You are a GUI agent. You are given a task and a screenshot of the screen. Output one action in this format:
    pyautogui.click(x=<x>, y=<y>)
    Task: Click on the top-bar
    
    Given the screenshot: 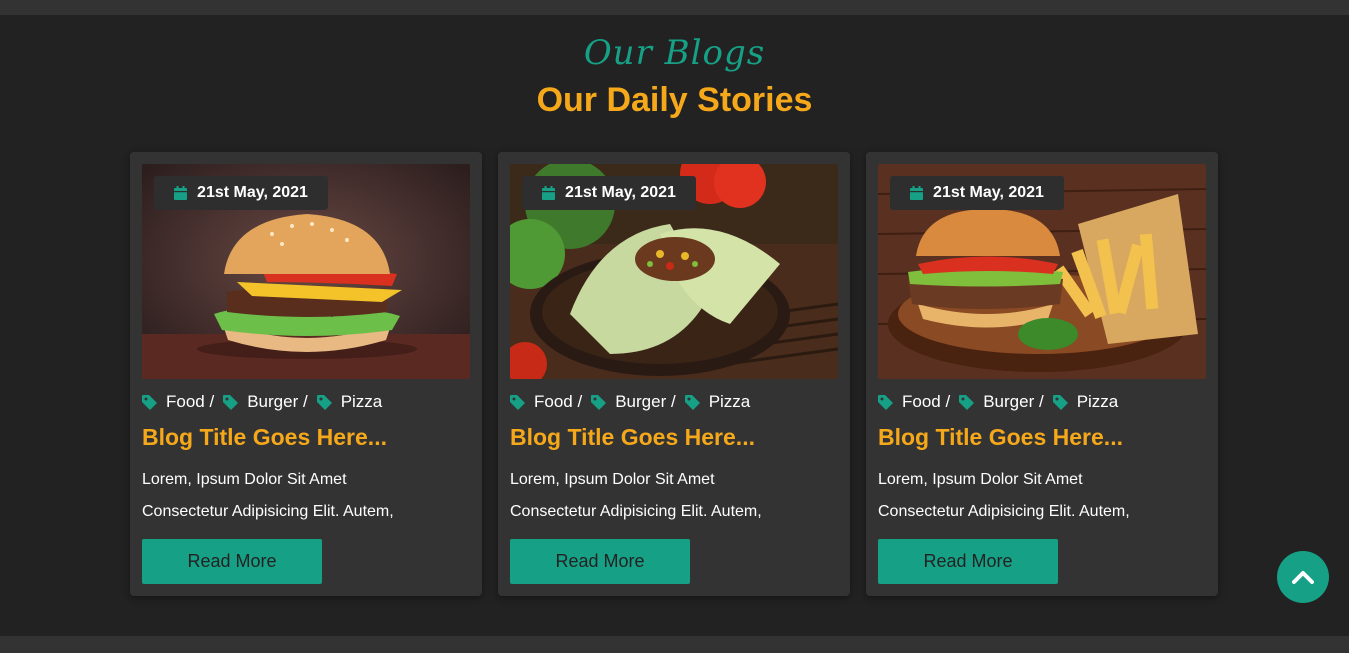 What is the action you would take?
    pyautogui.click(x=674, y=7)
    